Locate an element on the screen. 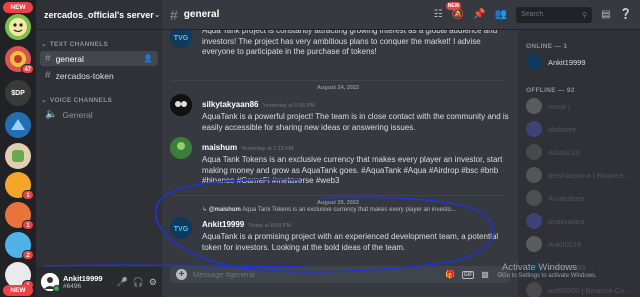 The width and height of the screenshot is (640, 297). member-name: analiyafara is located at coordinates (566, 221).